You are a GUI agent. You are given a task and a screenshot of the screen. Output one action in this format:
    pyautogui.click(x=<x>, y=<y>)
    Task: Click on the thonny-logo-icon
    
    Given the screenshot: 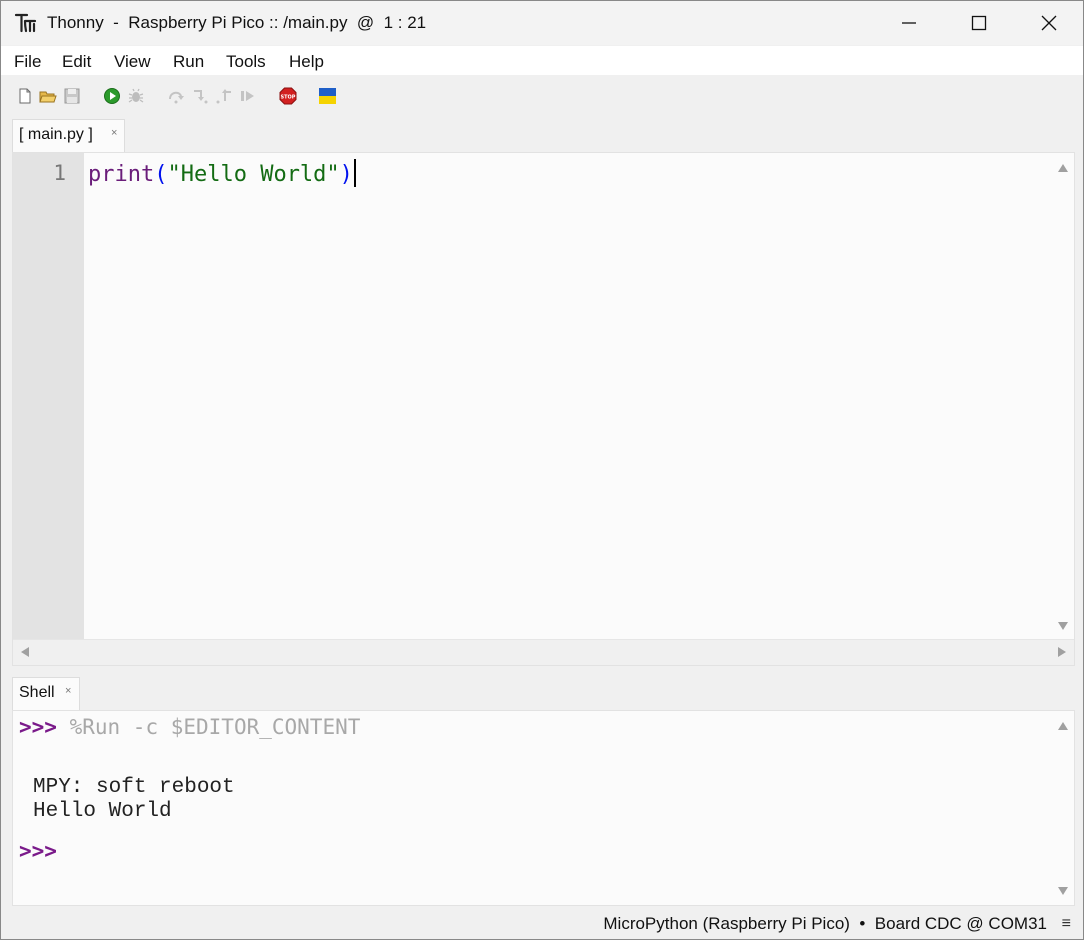 What is the action you would take?
    pyautogui.click(x=25, y=23)
    